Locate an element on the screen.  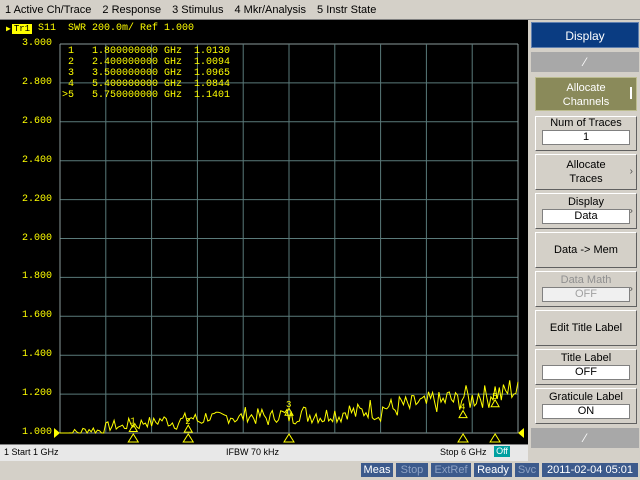
y-tick-label: 1.600 is located at coordinates (36, 316).